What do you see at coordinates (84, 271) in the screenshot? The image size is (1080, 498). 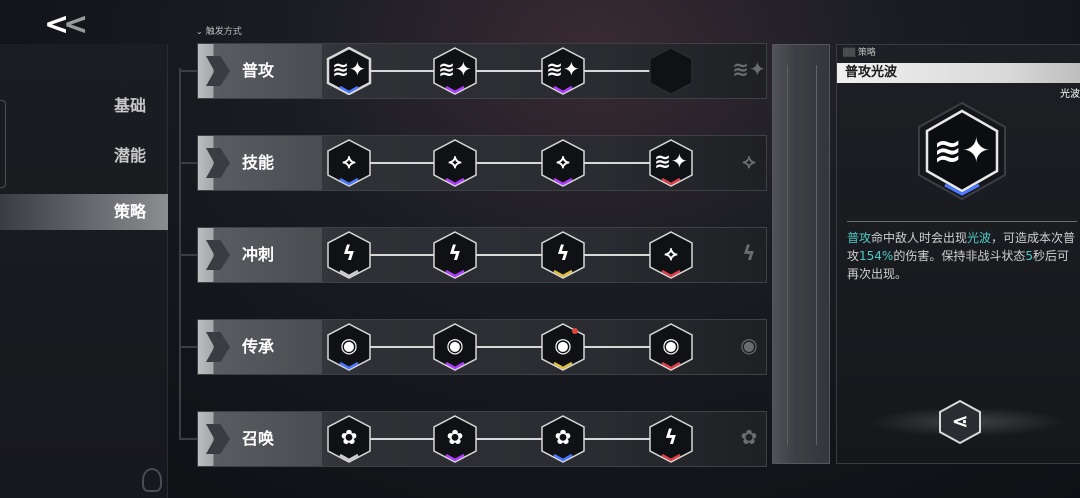 I see `left-nav-panel: 基础 潜能 策略` at bounding box center [84, 271].